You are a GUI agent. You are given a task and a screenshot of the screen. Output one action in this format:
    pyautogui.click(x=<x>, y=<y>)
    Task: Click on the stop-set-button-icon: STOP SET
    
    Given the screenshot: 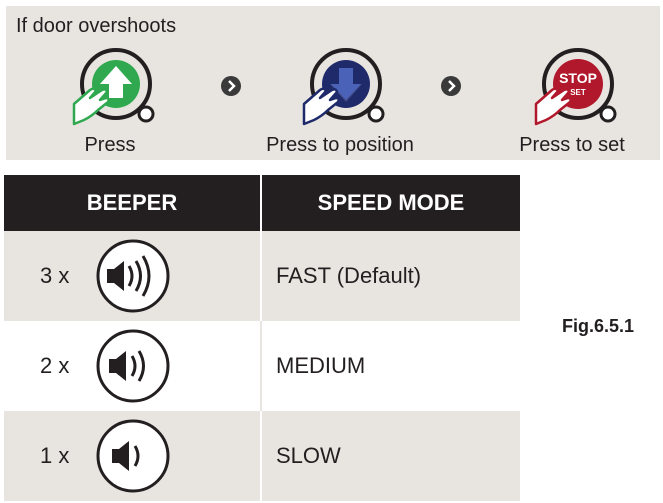 What is the action you would take?
    pyautogui.click(x=575, y=87)
    